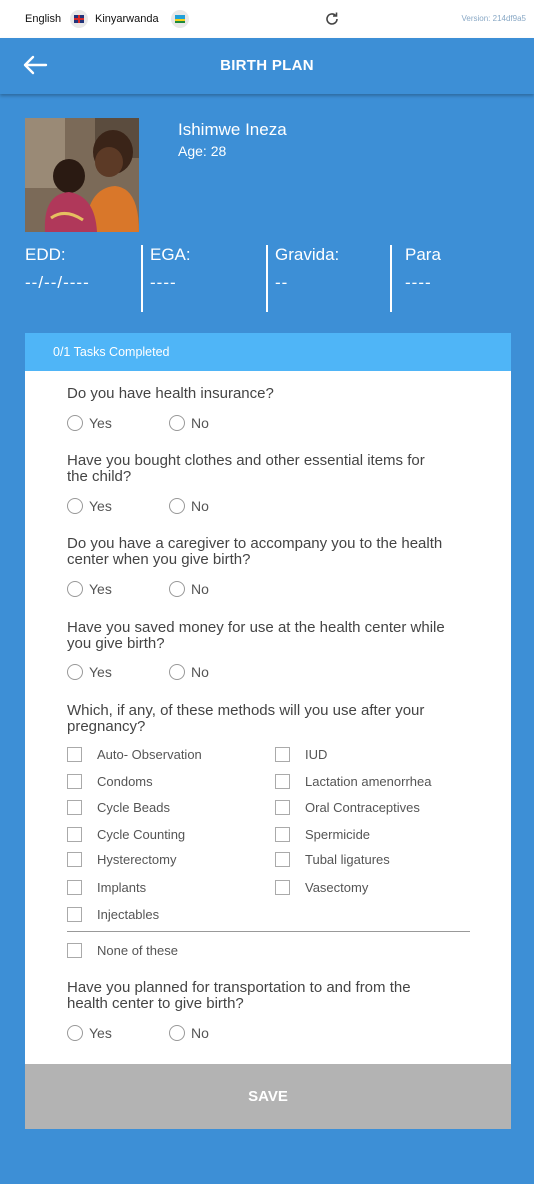  I want to click on methods-divider, so click(268, 931).